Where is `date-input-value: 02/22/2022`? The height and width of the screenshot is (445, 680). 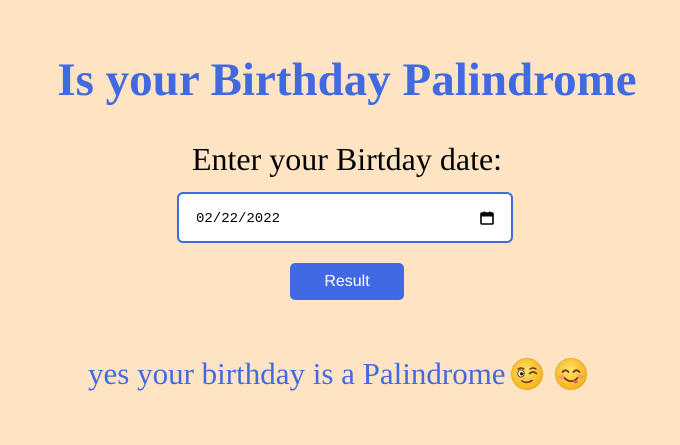
date-input-value: 02/22/2022 is located at coordinates (238, 219).